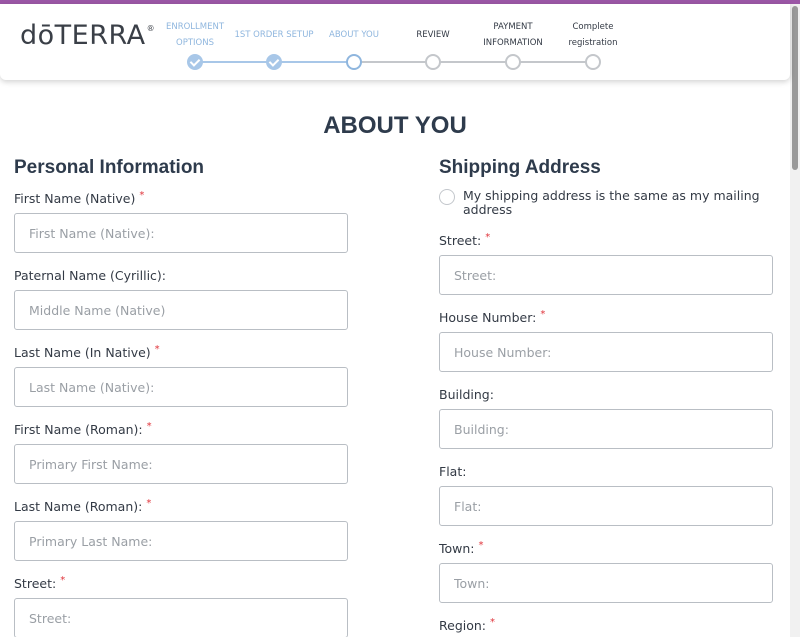  I want to click on house-number-label: House Number: *, so click(492, 317).